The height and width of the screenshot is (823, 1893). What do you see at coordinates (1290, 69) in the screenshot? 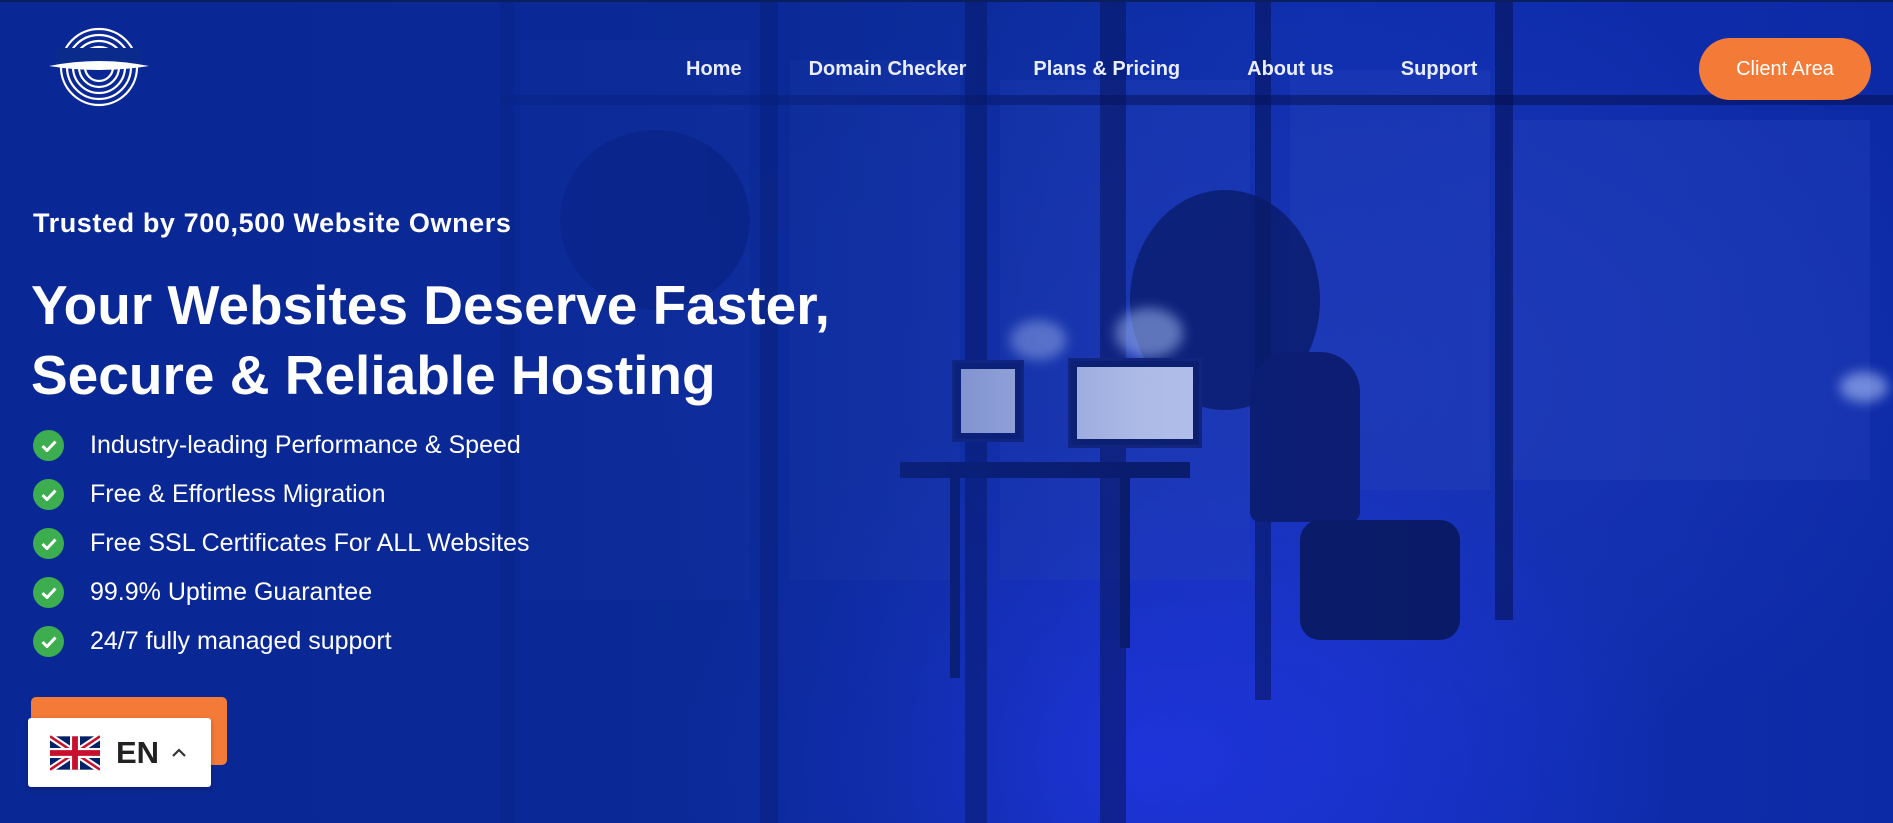
I see `nav-about-us: About us` at bounding box center [1290, 69].